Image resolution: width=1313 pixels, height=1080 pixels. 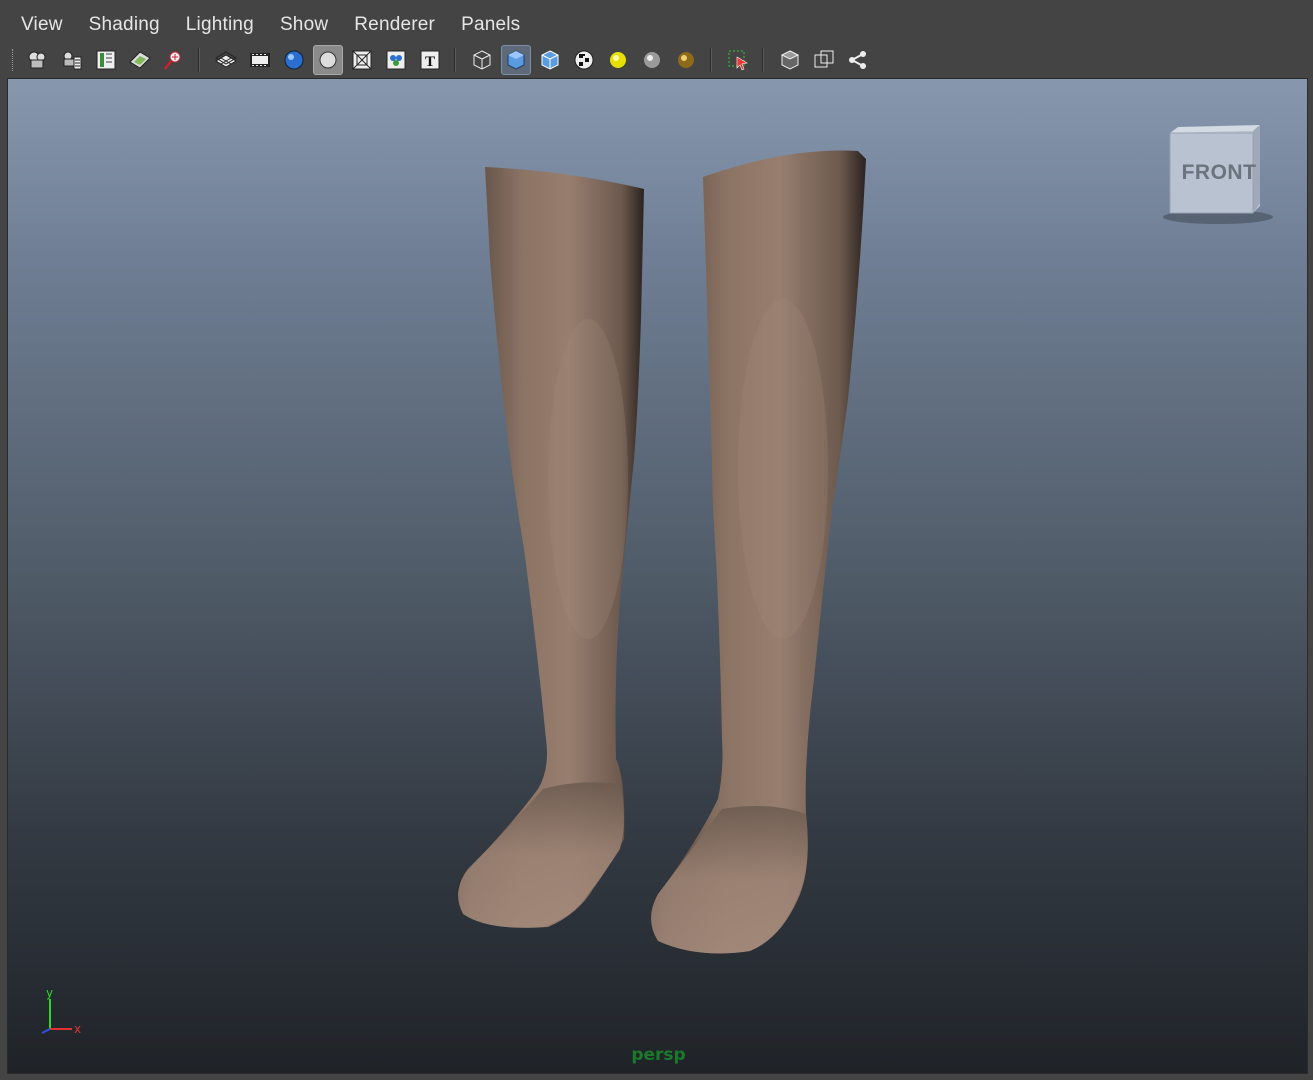 I want to click on xray-components-icon, so click(x=858, y=60).